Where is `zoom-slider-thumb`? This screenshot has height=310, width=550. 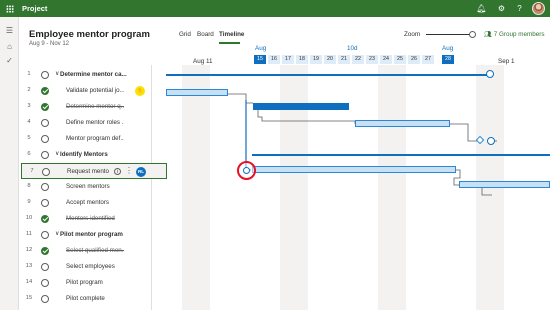
zoom-slider-thumb is located at coordinates (472, 34).